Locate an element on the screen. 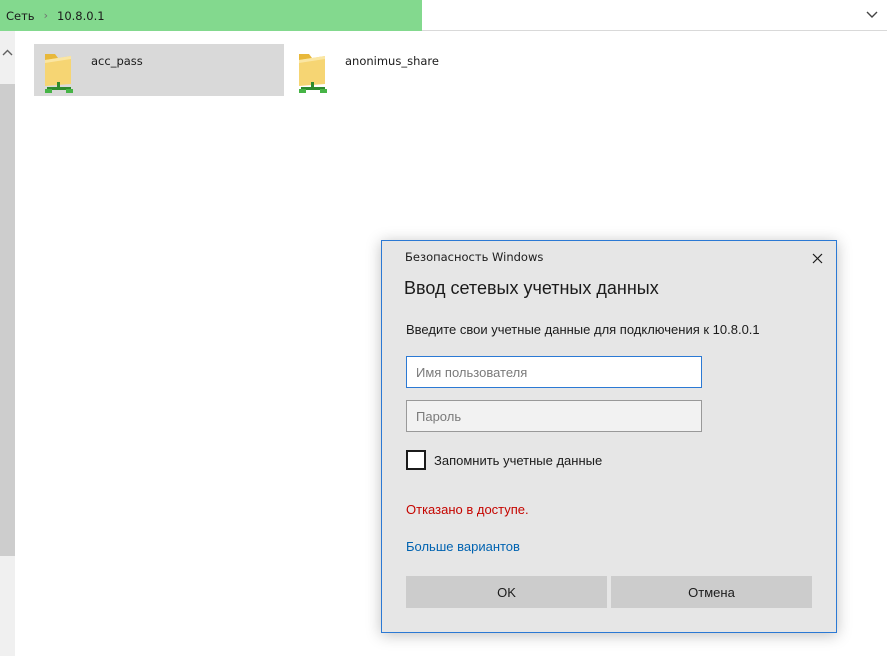 Image resolution: width=887 pixels, height=656 pixels. chevron-down-icon is located at coordinates (872, 15).